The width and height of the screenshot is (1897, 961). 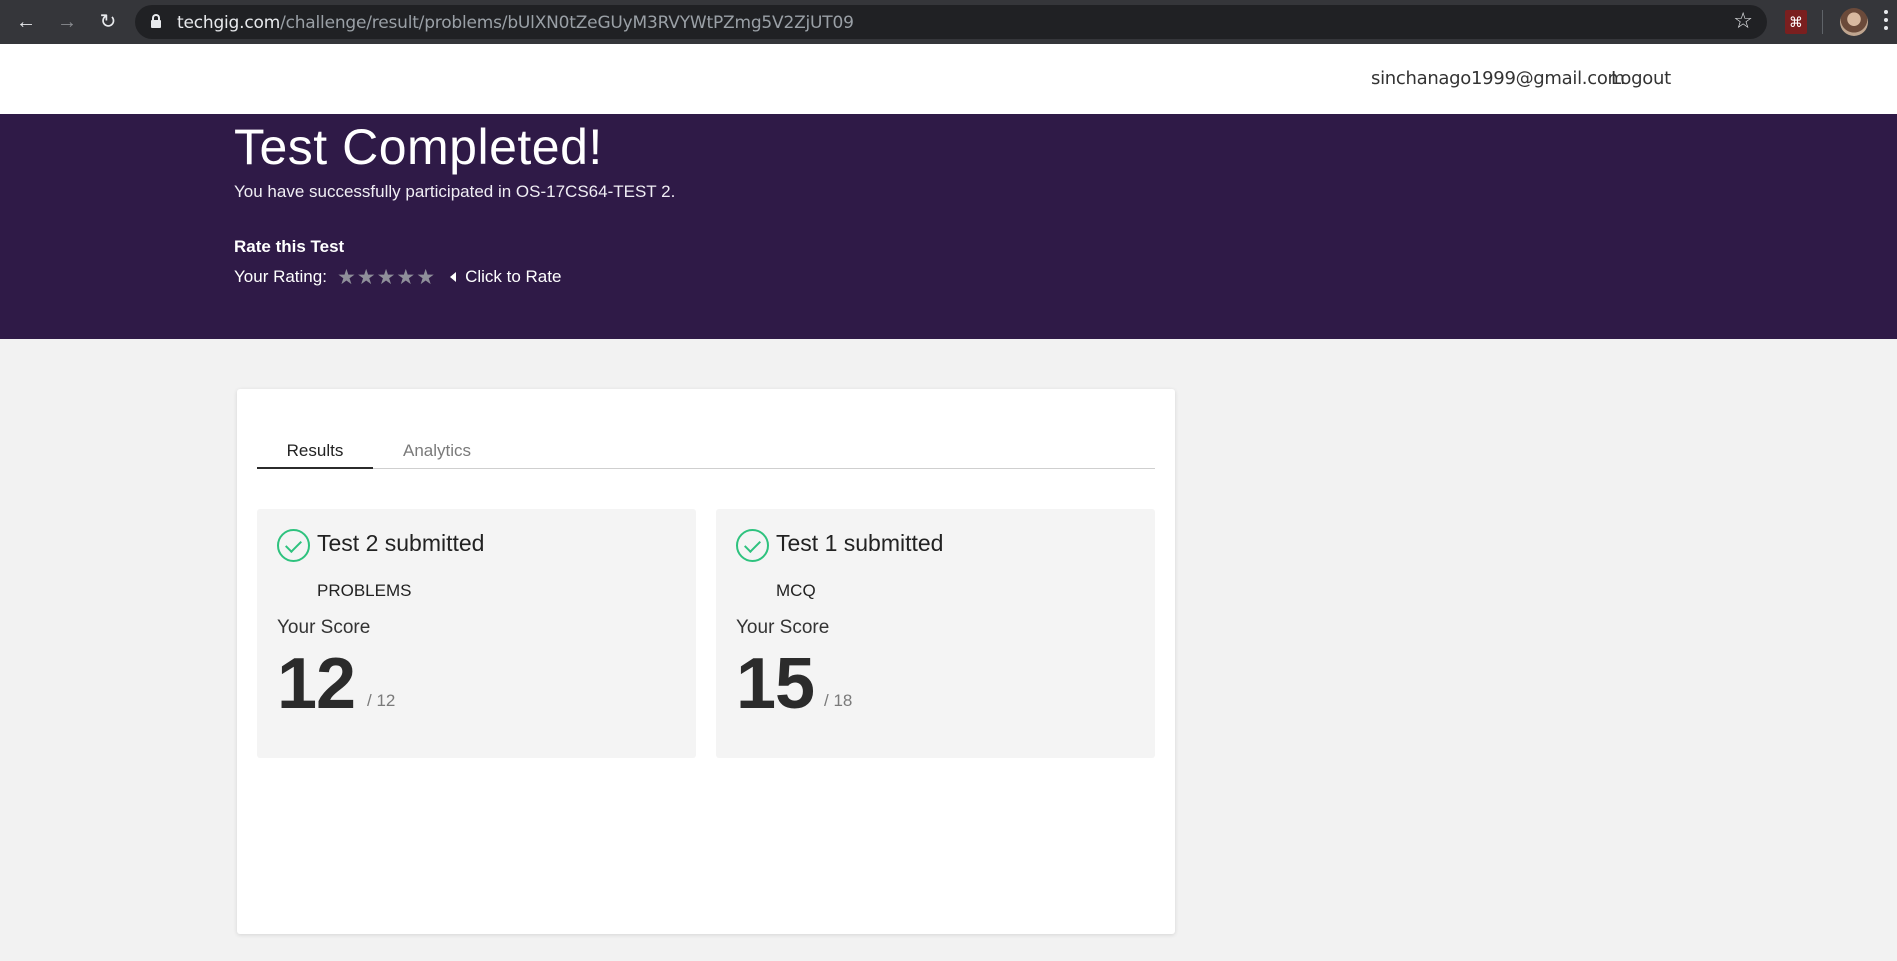 I want to click on score-value: 15, so click(x=775, y=684).